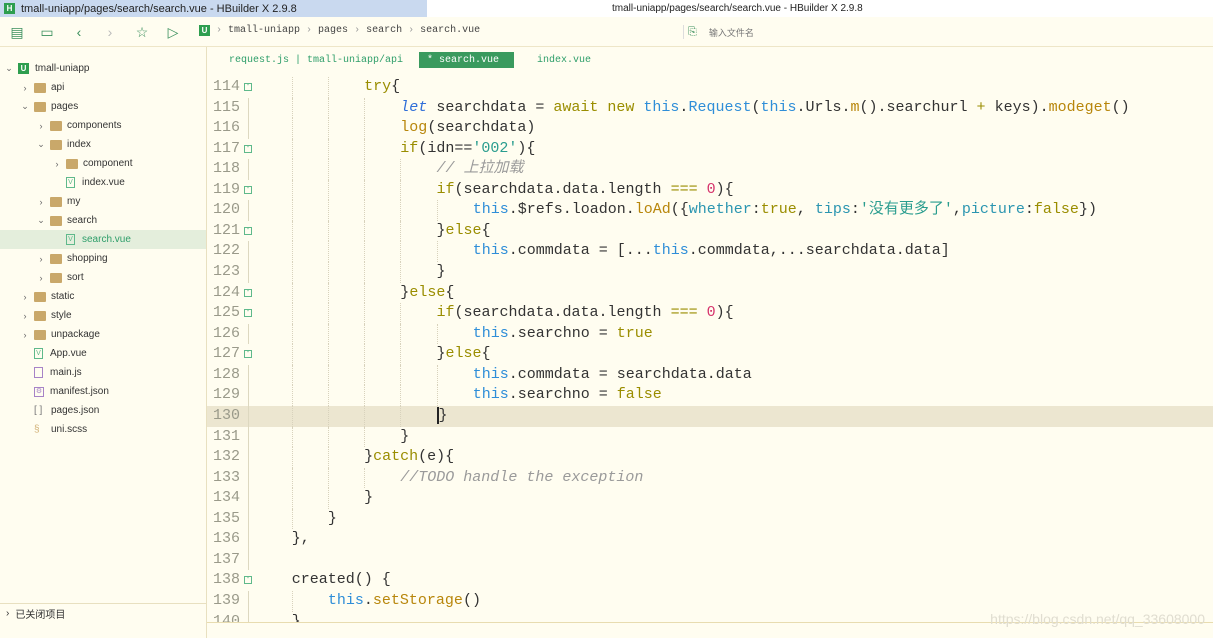 This screenshot has width=1213, height=638. What do you see at coordinates (710, 272) in the screenshot?
I see `code-line: 123}` at bounding box center [710, 272].